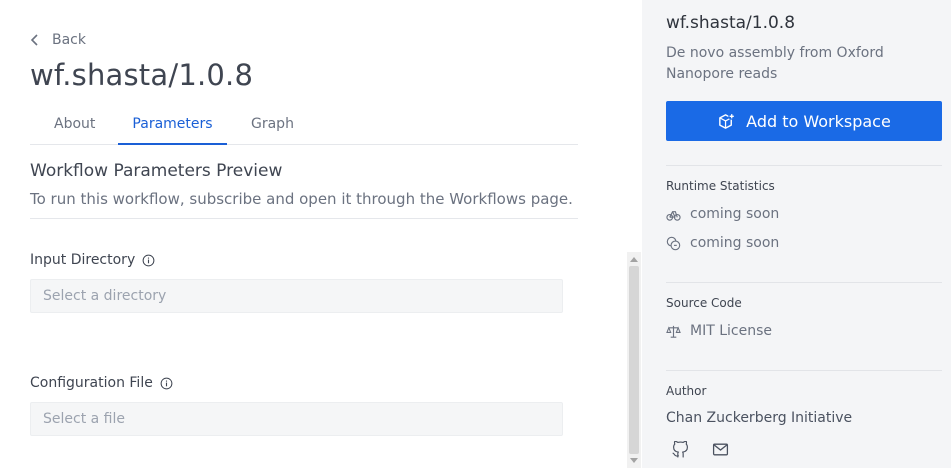 The width and height of the screenshot is (951, 468). I want to click on runtime-heading: Runtime Statistics, so click(720, 186).